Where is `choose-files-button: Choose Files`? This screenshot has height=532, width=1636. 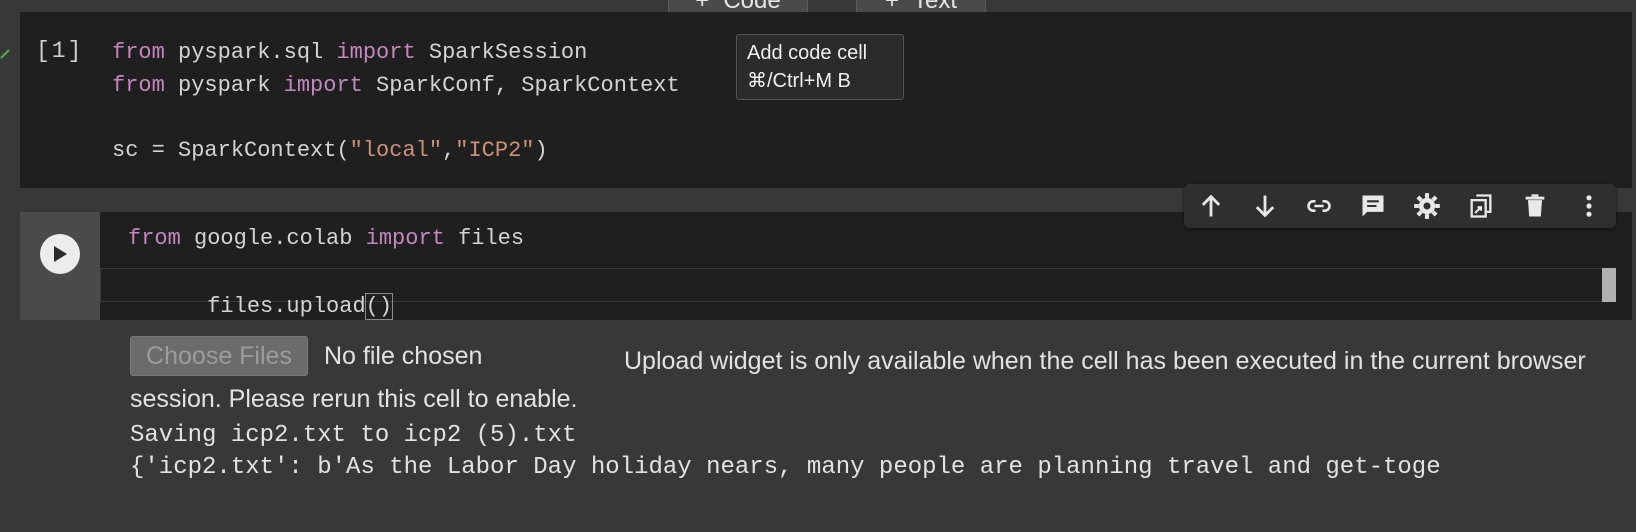 choose-files-button: Choose Files is located at coordinates (219, 356).